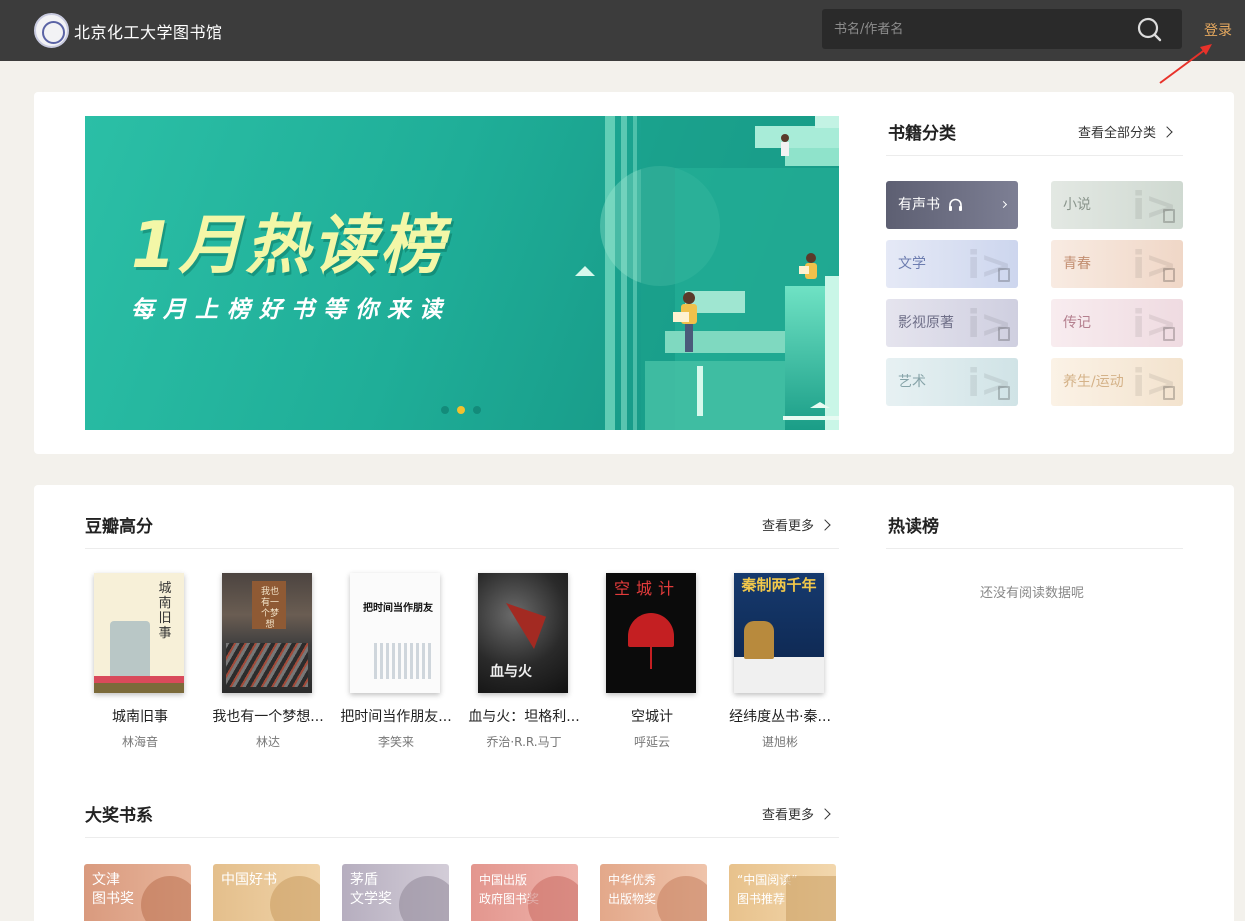 The height and width of the screenshot is (921, 1245). Describe the element at coordinates (1093, 382) in the screenshot. I see `category-label: 养生/运动` at that location.